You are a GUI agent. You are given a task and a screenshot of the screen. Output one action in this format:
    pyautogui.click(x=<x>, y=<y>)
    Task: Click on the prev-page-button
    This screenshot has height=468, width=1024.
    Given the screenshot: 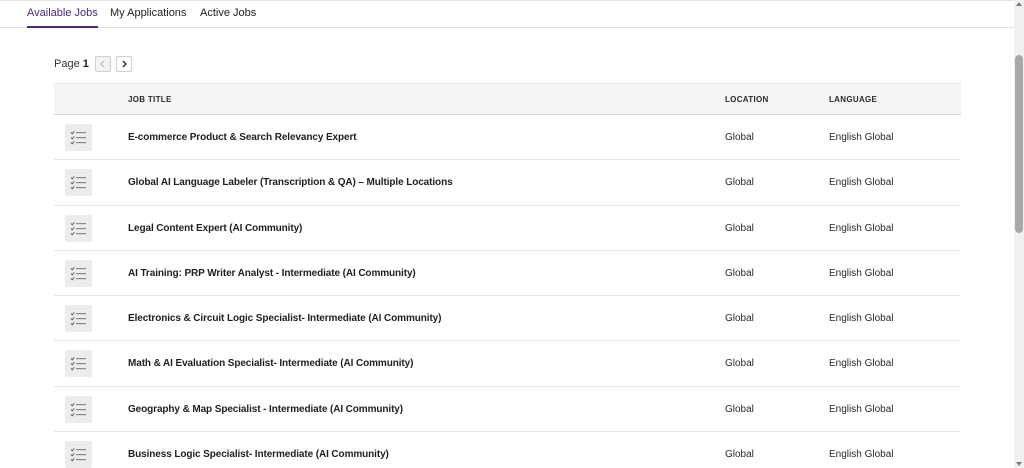 What is the action you would take?
    pyautogui.click(x=103, y=64)
    